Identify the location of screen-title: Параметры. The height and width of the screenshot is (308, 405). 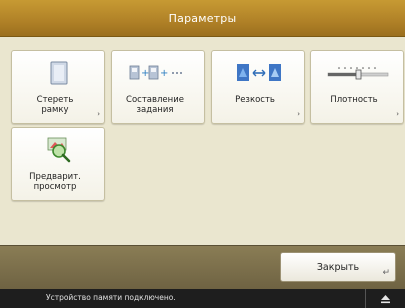
(202, 18).